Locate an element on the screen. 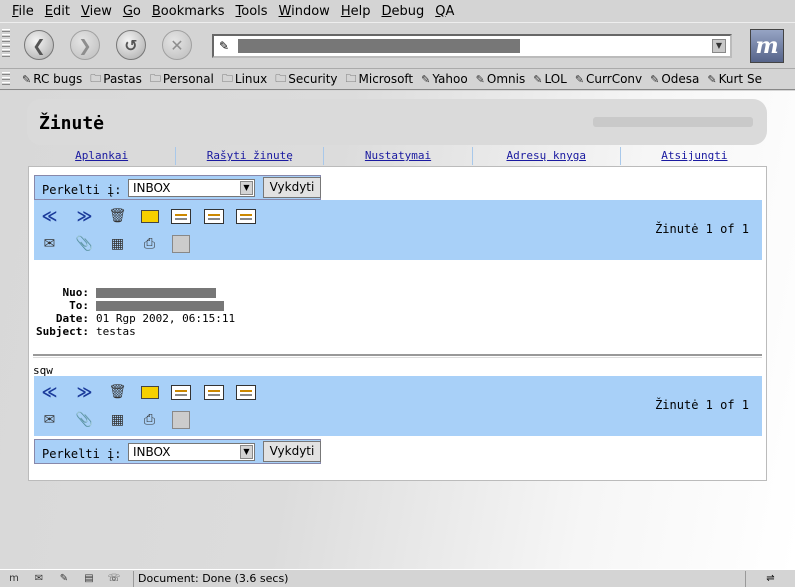  menu-view: View is located at coordinates (96, 11).